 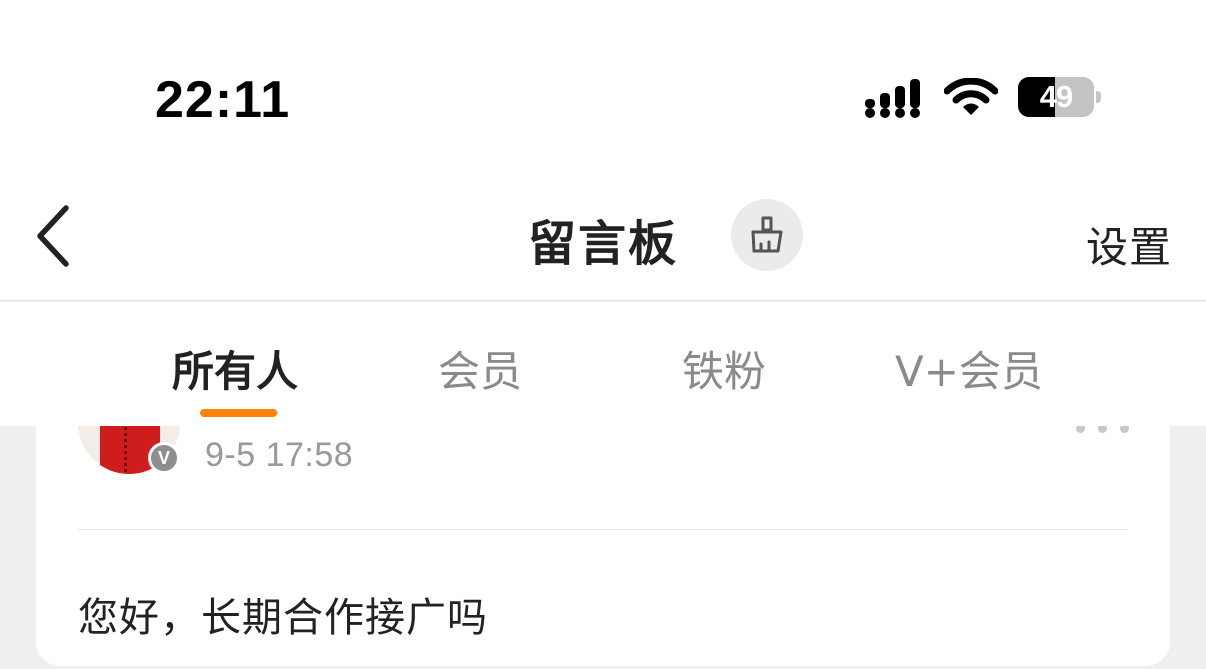 I want to click on chevron-left-icon, so click(x=53, y=236).